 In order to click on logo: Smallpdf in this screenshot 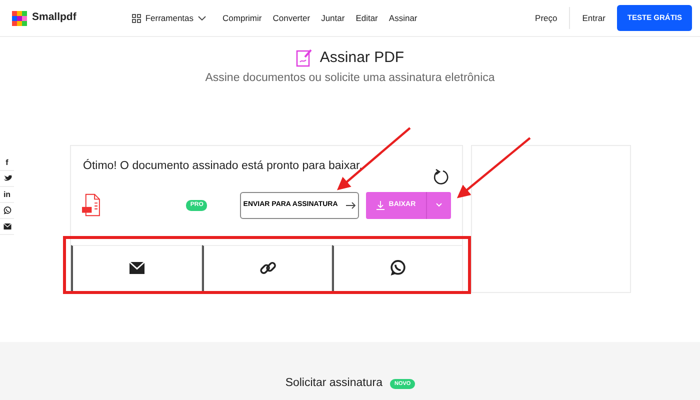, I will do `click(44, 18)`.